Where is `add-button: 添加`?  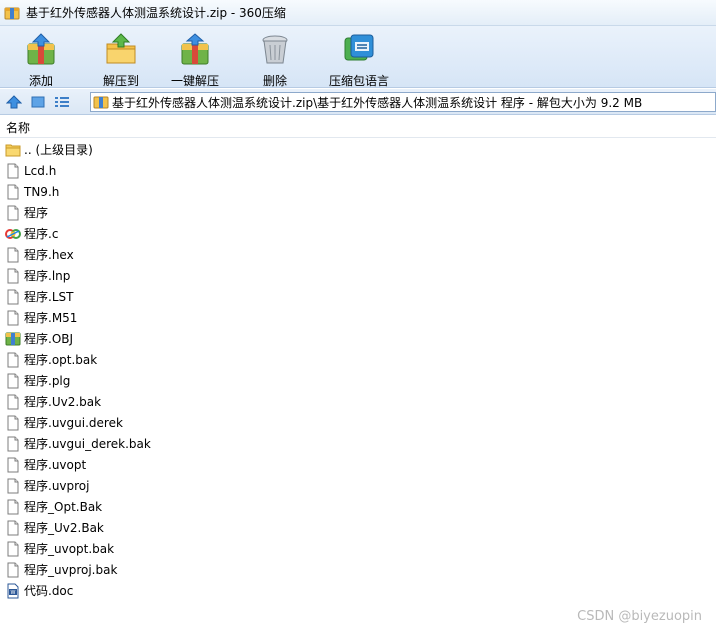 add-button: 添加 is located at coordinates (41, 57).